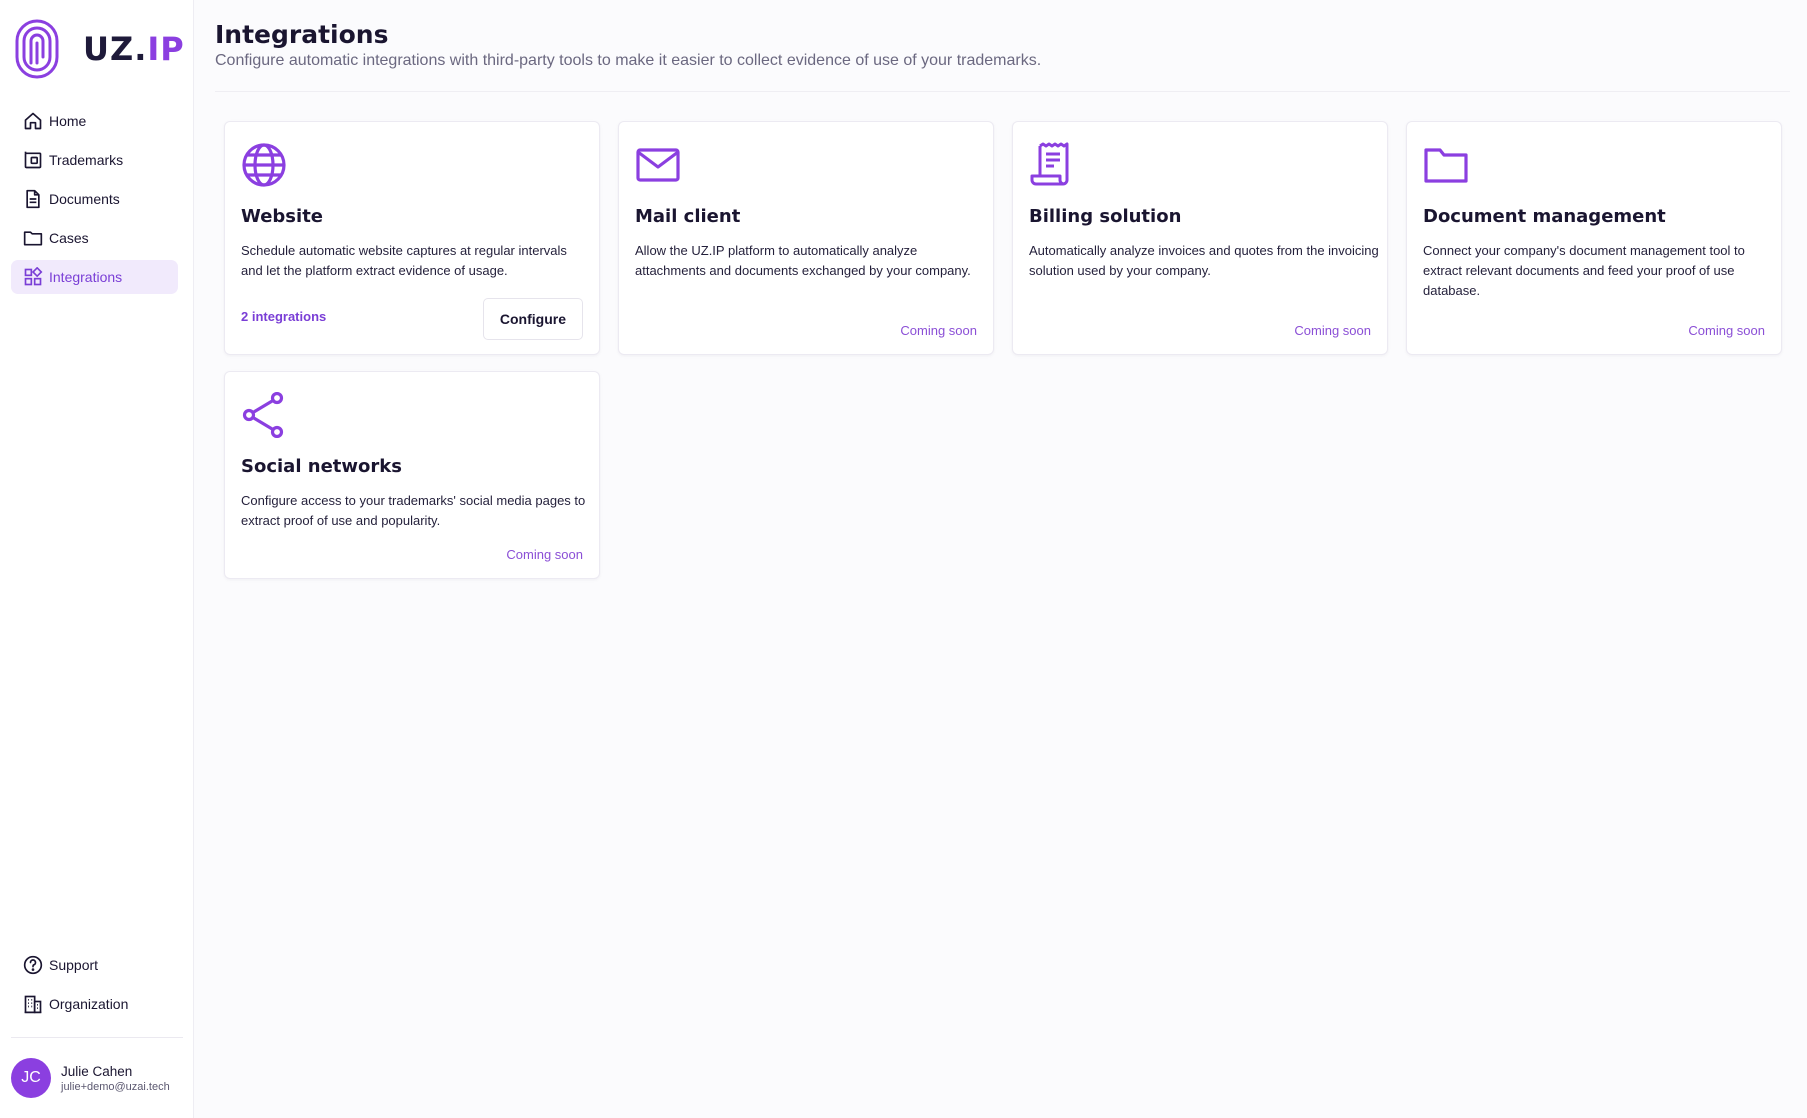 Image resolution: width=1807 pixels, height=1118 pixels. I want to click on building-icon, so click(33, 1004).